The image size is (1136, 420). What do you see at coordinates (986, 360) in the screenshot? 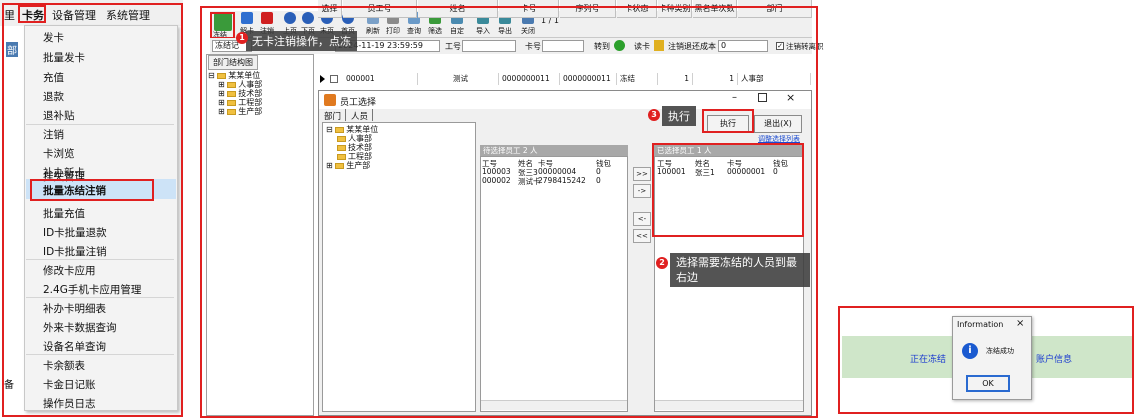
I see `panel3-frame` at bounding box center [986, 360].